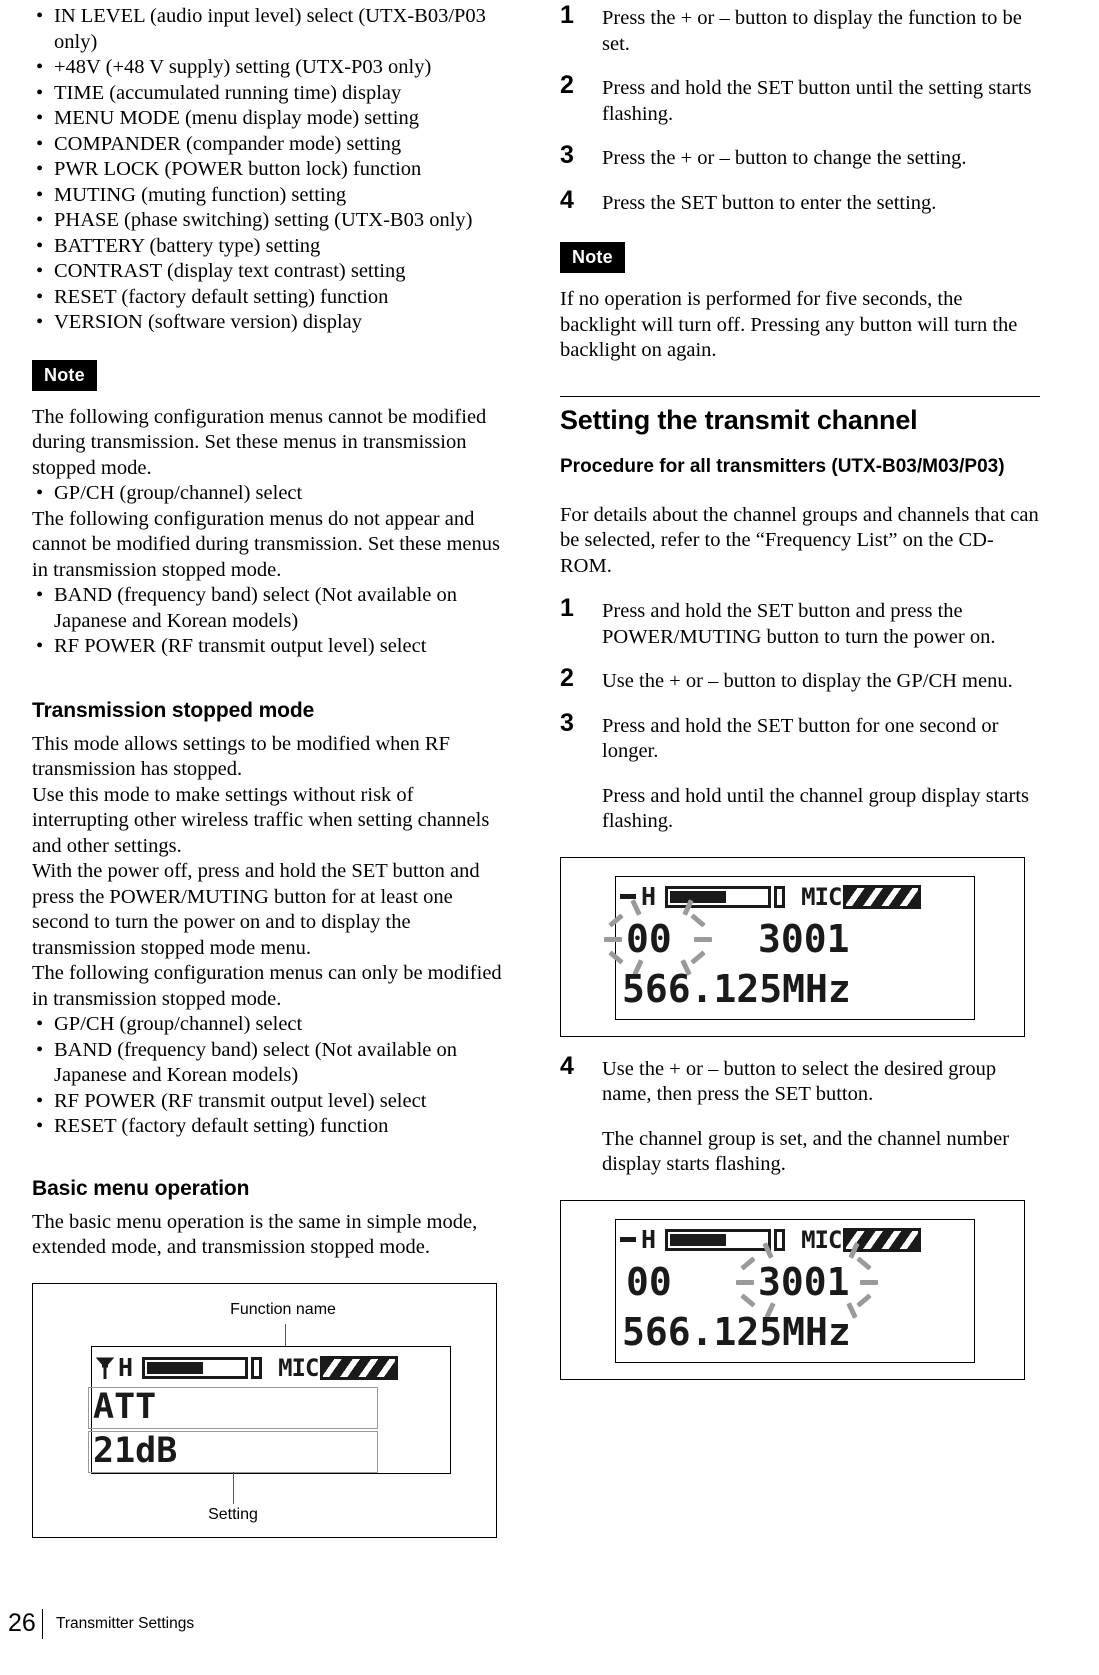  What do you see at coordinates (736, 988) in the screenshot?
I see `lcd-frequency: 566.125MHz` at bounding box center [736, 988].